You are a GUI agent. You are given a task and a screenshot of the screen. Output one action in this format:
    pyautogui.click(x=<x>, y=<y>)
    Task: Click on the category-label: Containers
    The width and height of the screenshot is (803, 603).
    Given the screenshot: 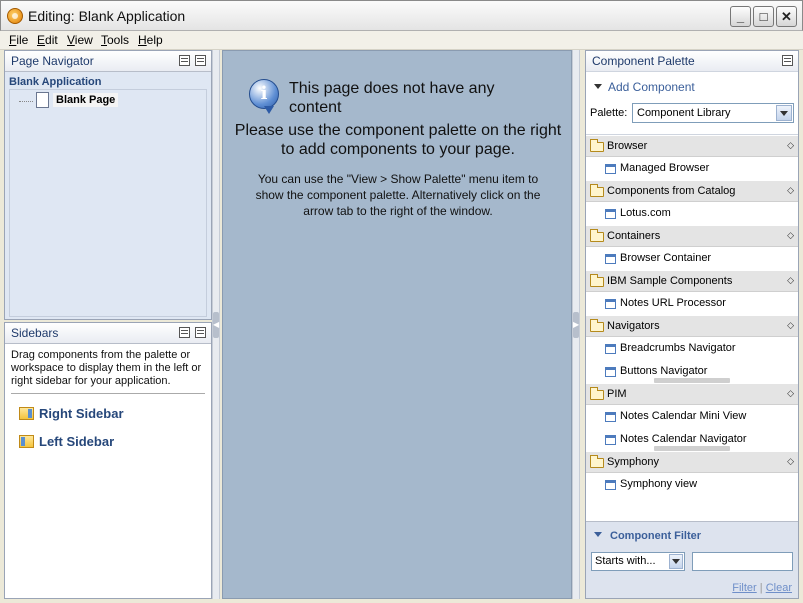 What is the action you would take?
    pyautogui.click(x=634, y=236)
    